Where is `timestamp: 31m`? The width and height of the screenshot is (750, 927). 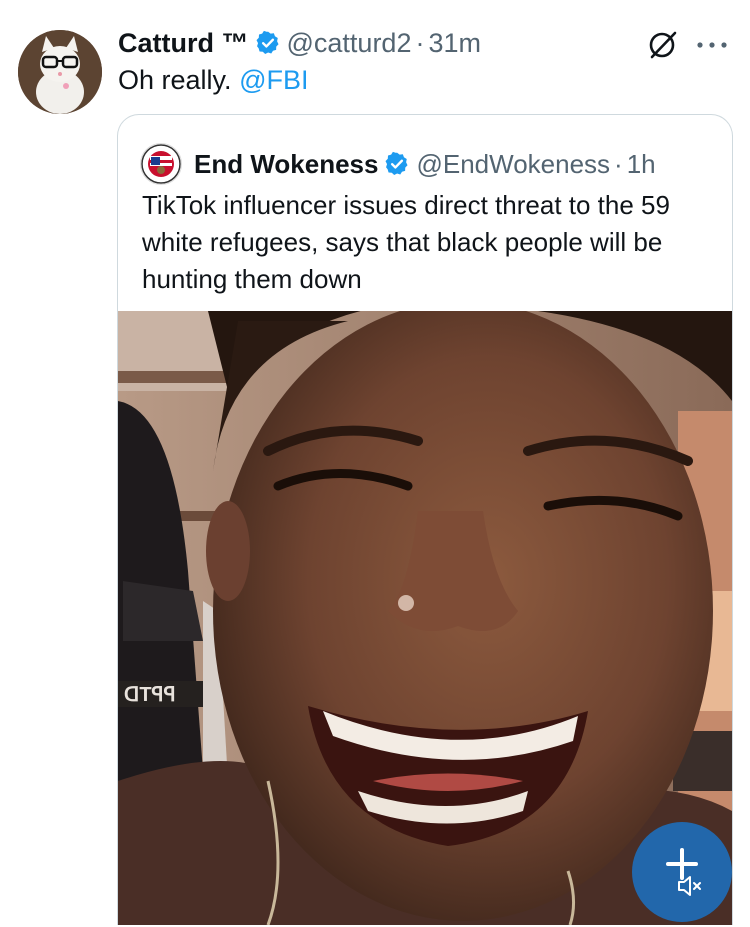 timestamp: 31m is located at coordinates (454, 43).